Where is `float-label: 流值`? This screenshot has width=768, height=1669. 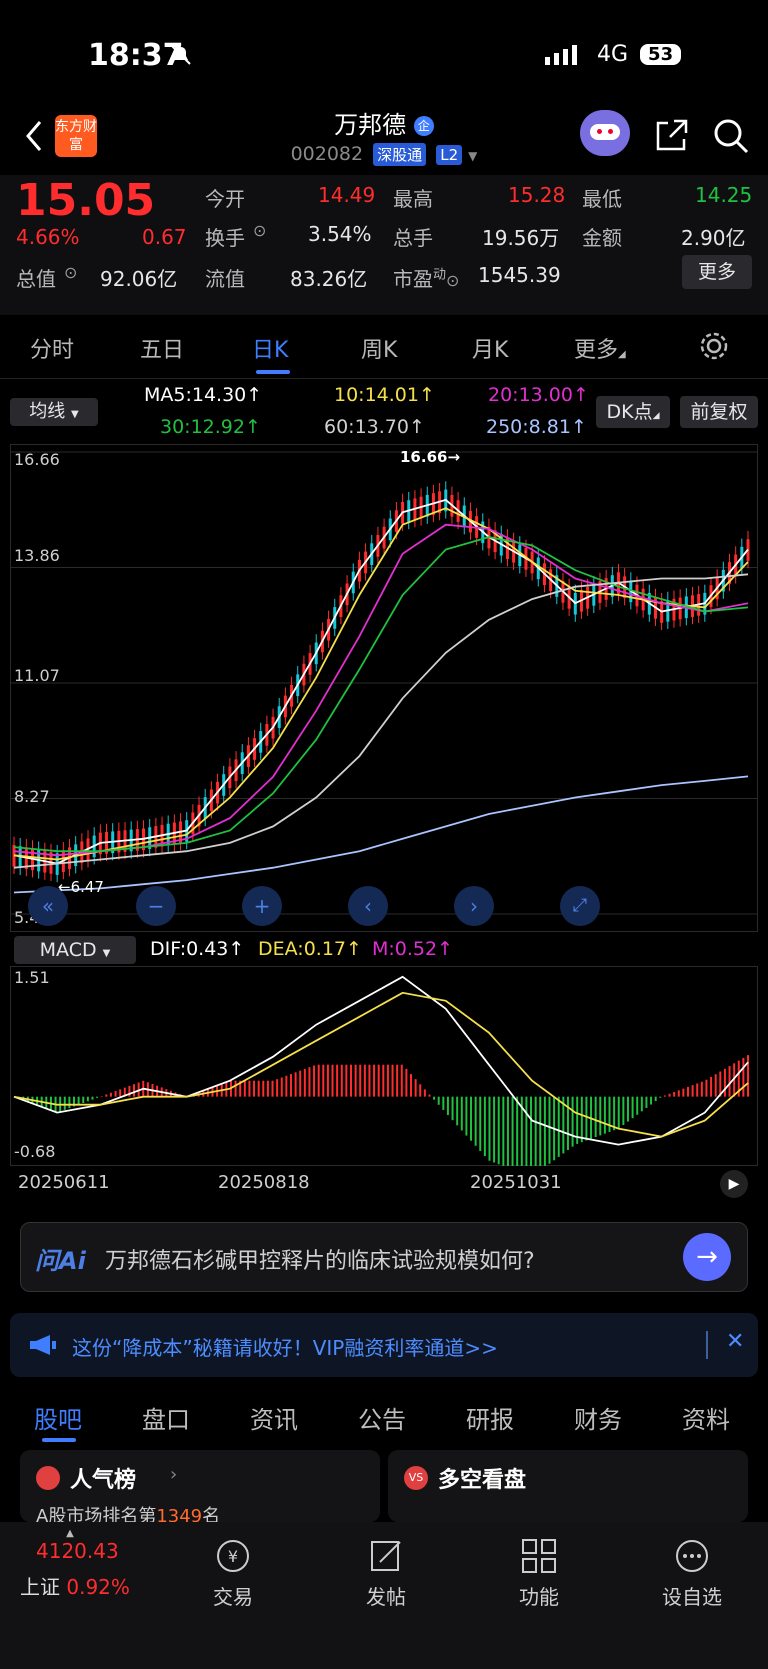
float-label: 流值 is located at coordinates (225, 279).